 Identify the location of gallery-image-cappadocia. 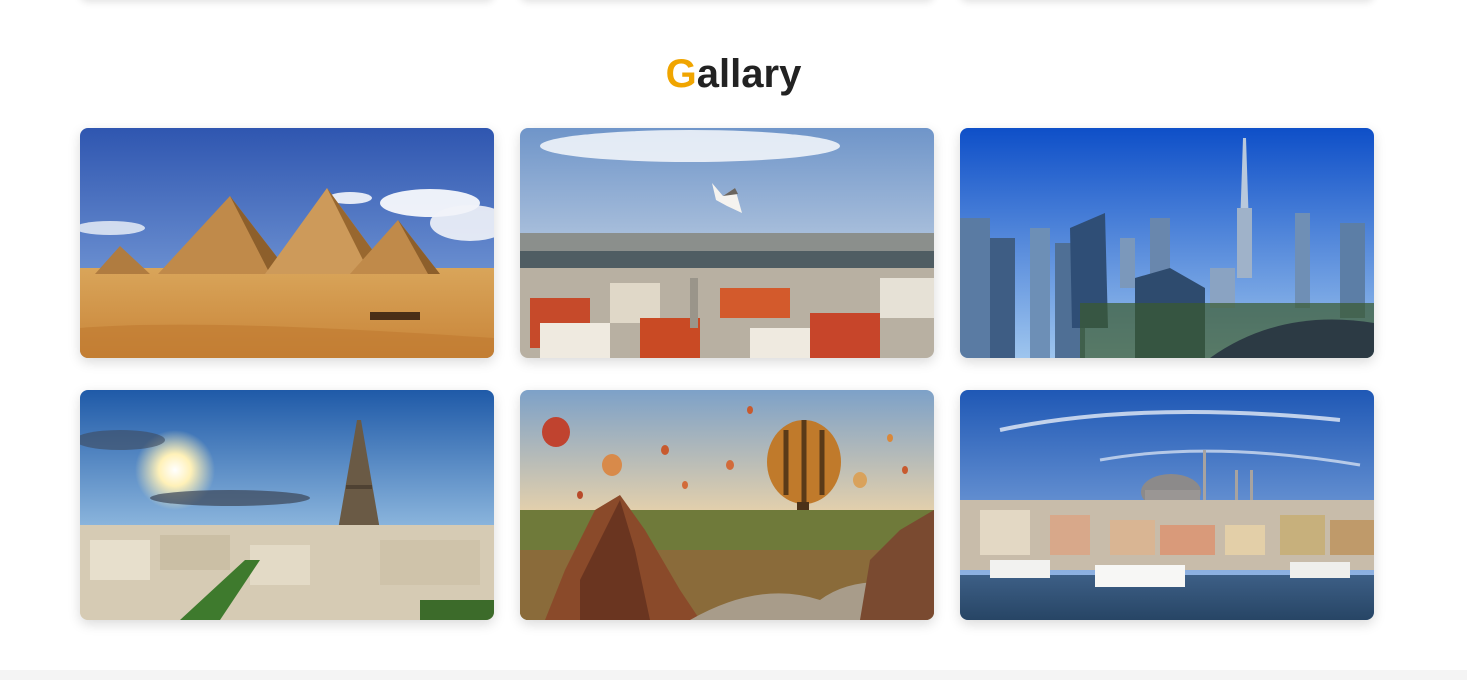
(727, 505).